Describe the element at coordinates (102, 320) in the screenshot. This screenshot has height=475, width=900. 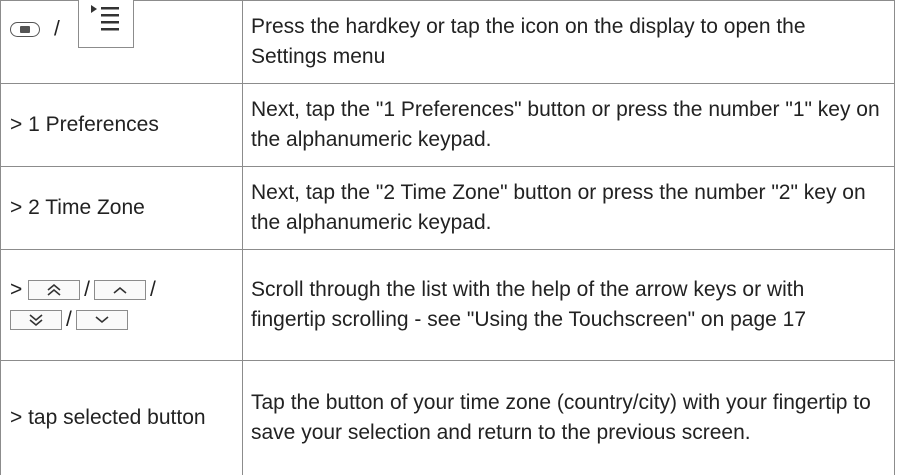
I see `chevron-down-icon` at that location.